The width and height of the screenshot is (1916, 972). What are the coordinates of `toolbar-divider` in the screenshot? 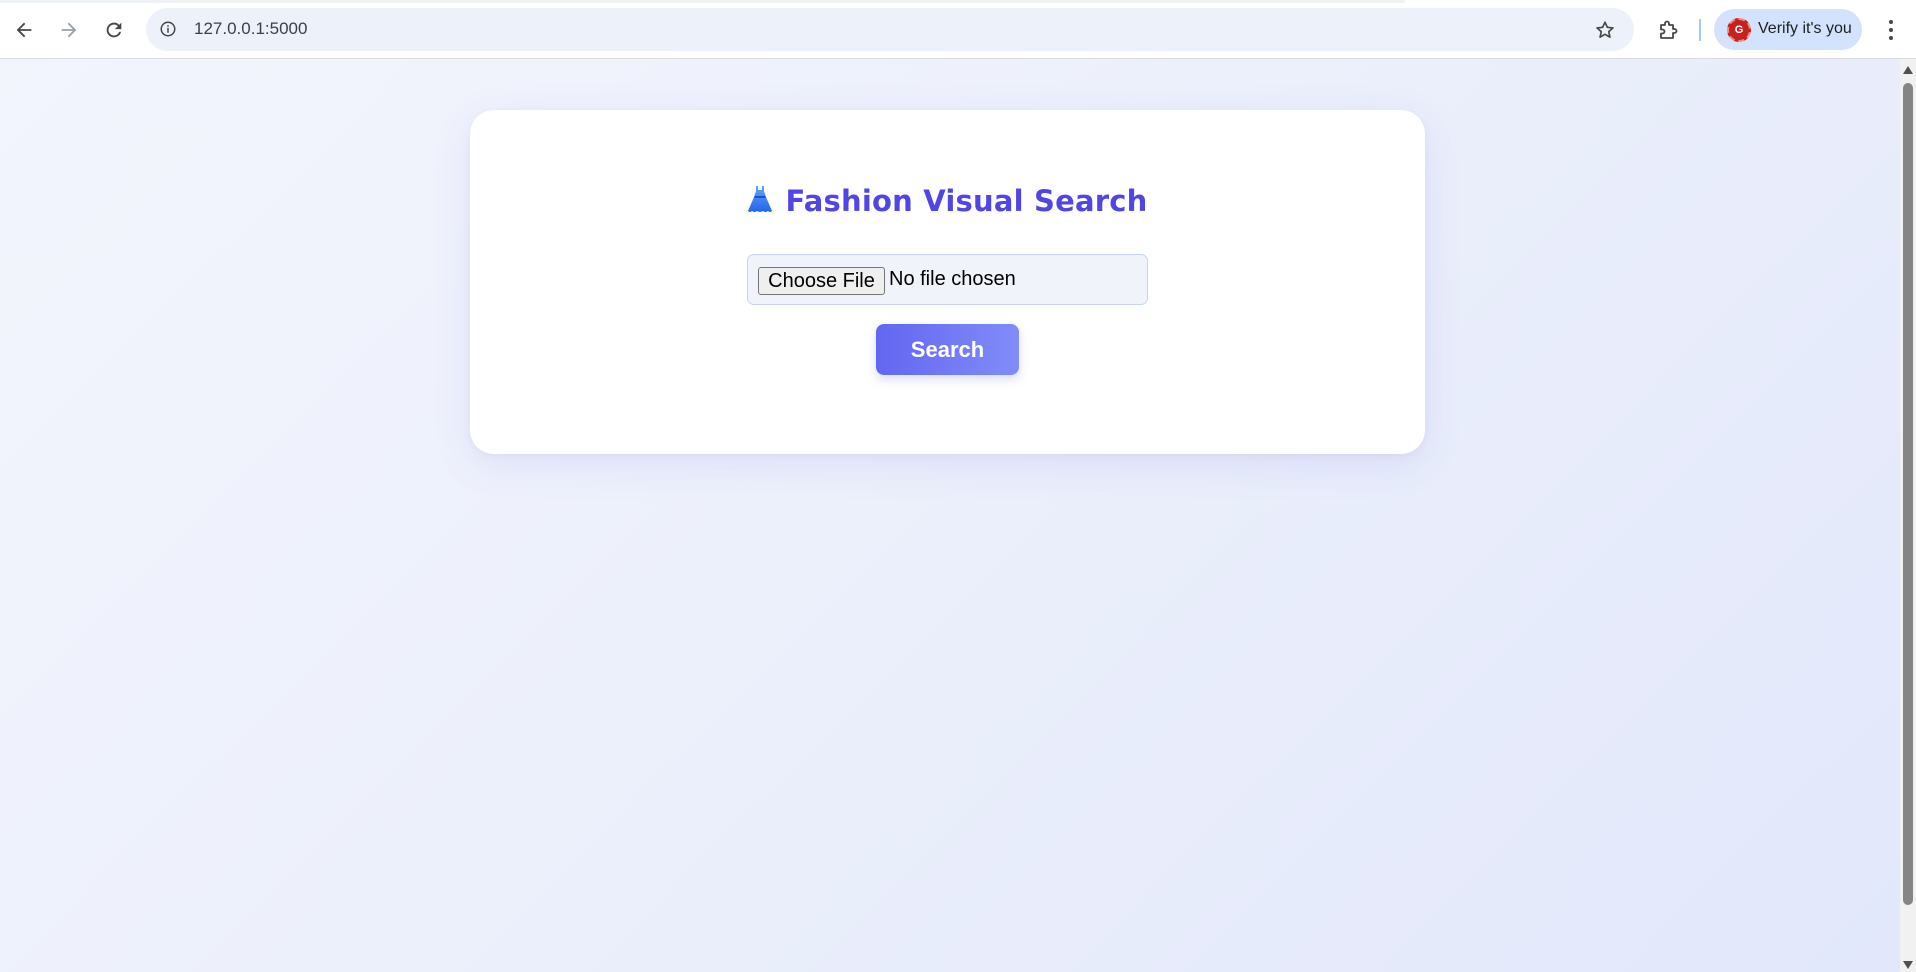 It's located at (1700, 30).